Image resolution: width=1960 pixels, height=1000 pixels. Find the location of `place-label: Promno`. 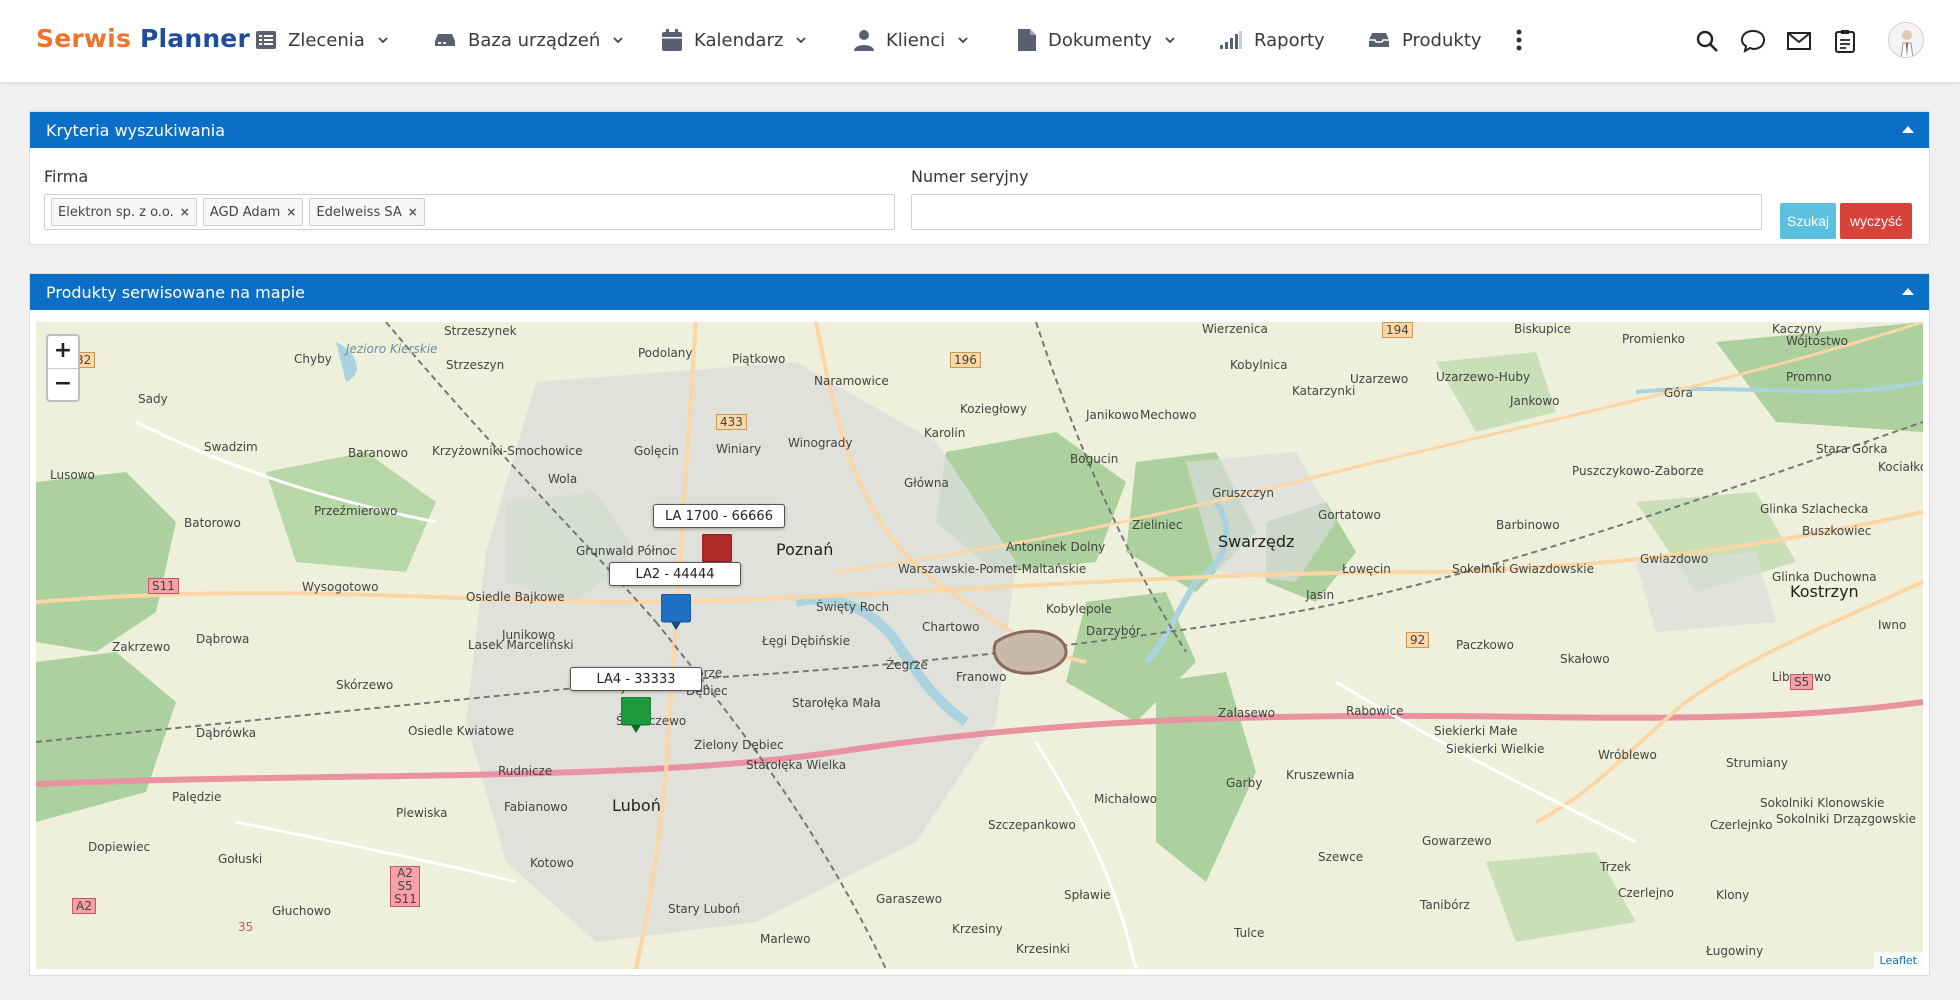

place-label: Promno is located at coordinates (1809, 377).